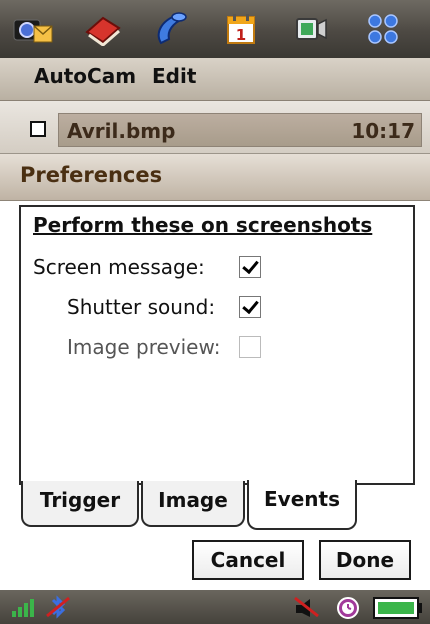 Image resolution: width=430 pixels, height=624 pixels. I want to click on menu-autocam: AutoCam, so click(85, 76).